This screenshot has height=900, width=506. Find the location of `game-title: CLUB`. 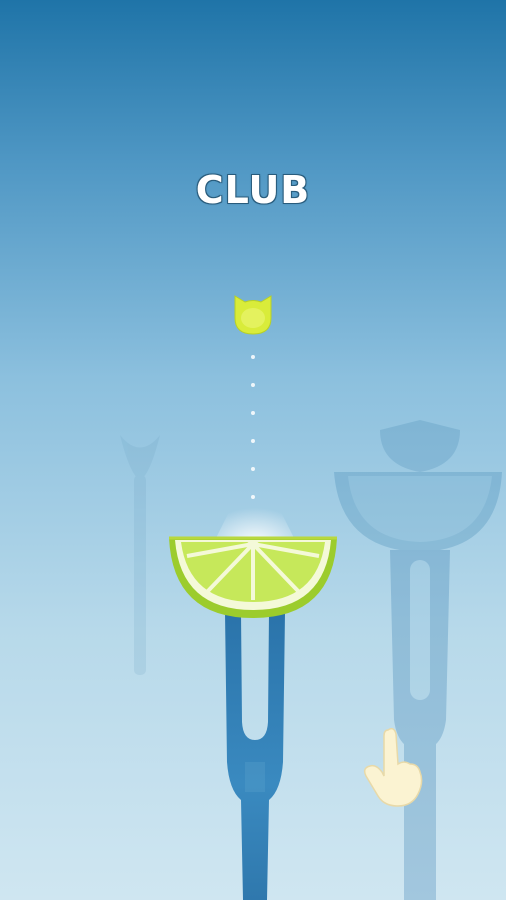

game-title: CLUB is located at coordinates (253, 190).